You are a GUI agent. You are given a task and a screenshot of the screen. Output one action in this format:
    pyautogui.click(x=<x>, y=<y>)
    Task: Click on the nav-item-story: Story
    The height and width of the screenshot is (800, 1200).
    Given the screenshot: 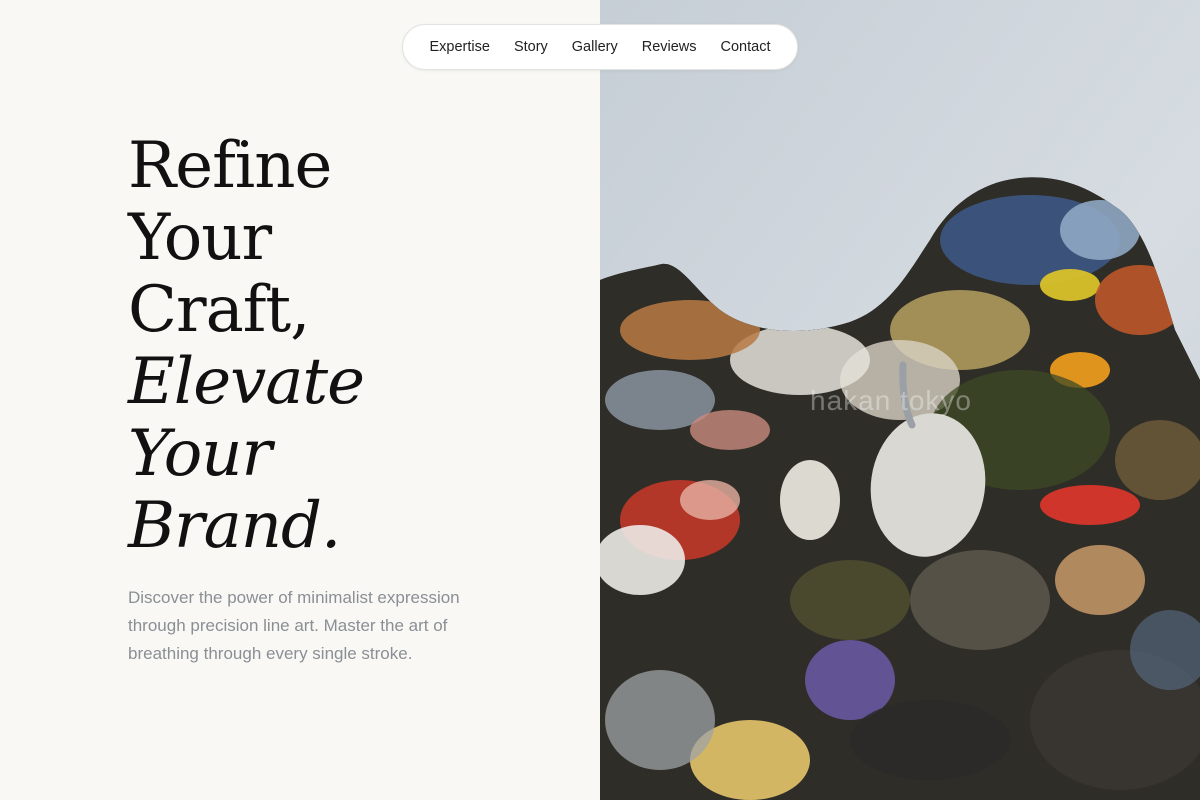 What is the action you would take?
    pyautogui.click(x=531, y=47)
    